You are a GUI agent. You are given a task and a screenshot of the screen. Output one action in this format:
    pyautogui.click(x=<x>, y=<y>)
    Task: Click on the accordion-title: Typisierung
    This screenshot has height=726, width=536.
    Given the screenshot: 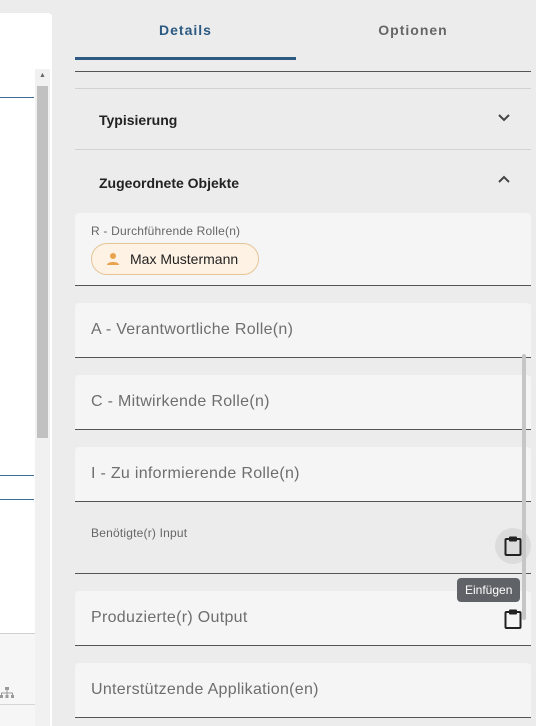 What is the action you would take?
    pyautogui.click(x=138, y=119)
    